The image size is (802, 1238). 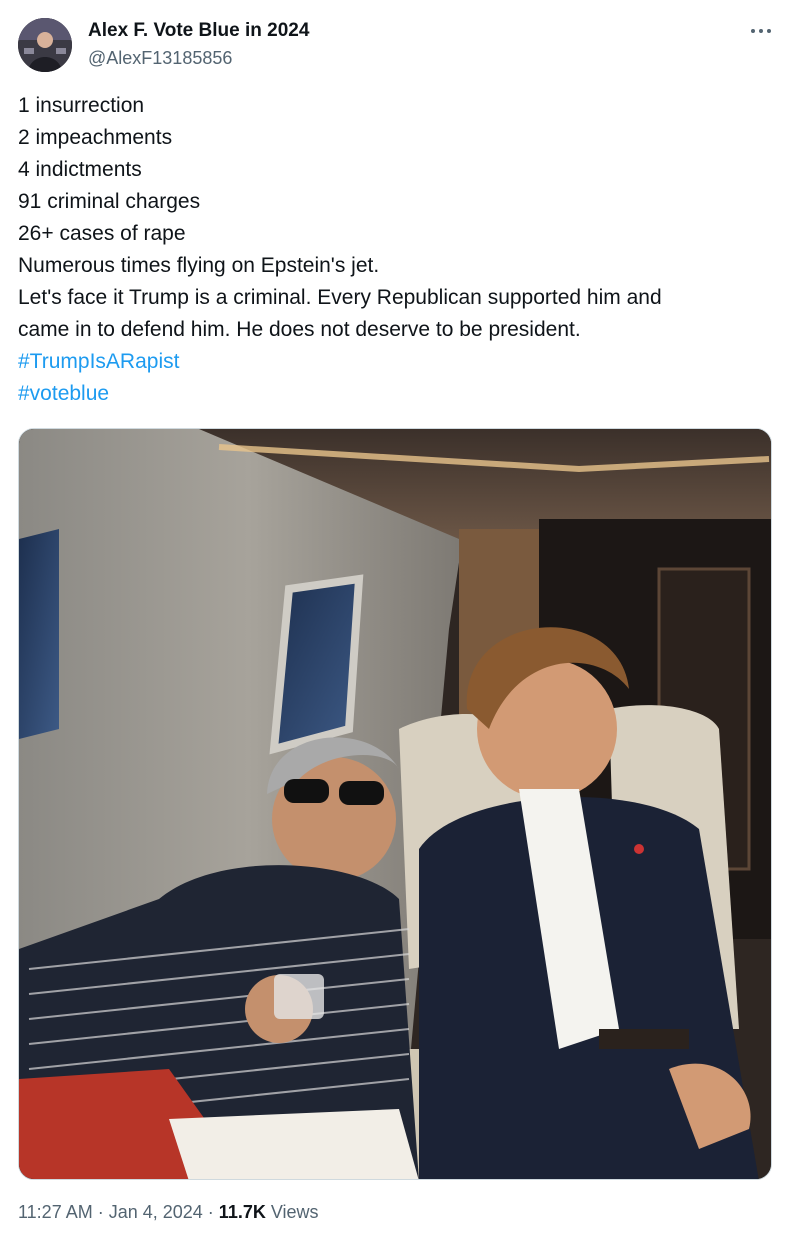 I want to click on tweet-meta: 11:27 AM · Jan 4, 2024 · 11.7K Views, so click(x=168, y=1212).